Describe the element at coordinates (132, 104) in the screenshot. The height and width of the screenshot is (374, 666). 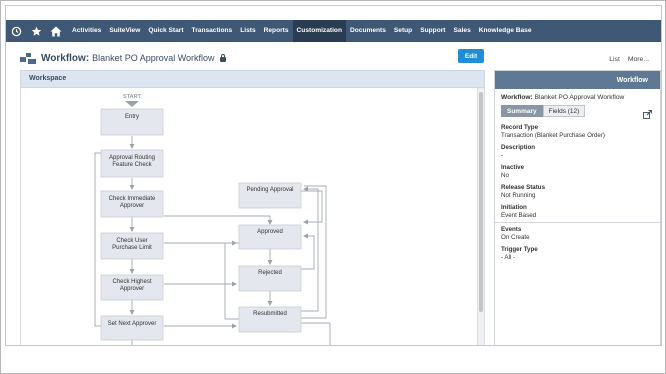
I see `start-marker` at that location.